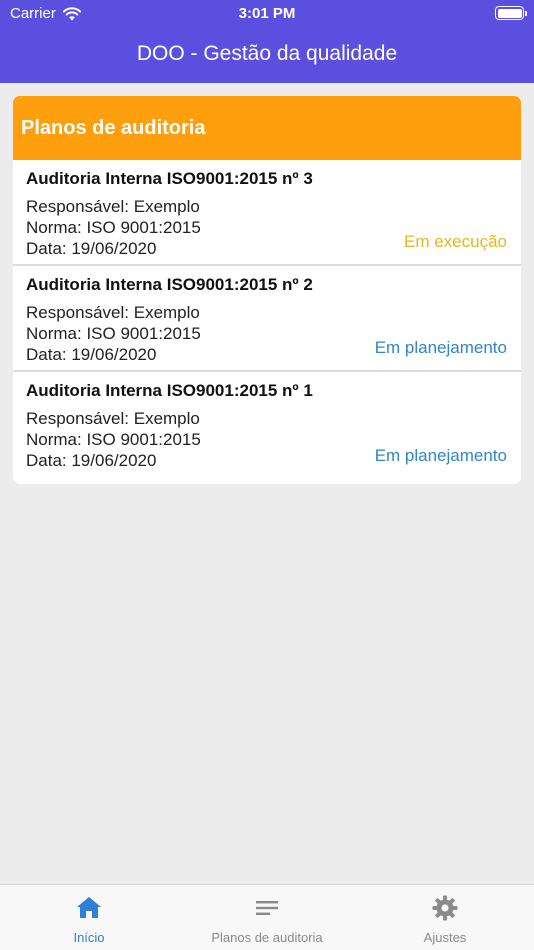  I want to click on tab-planos-de-auditoria: Planos de auditoria, so click(267, 917).